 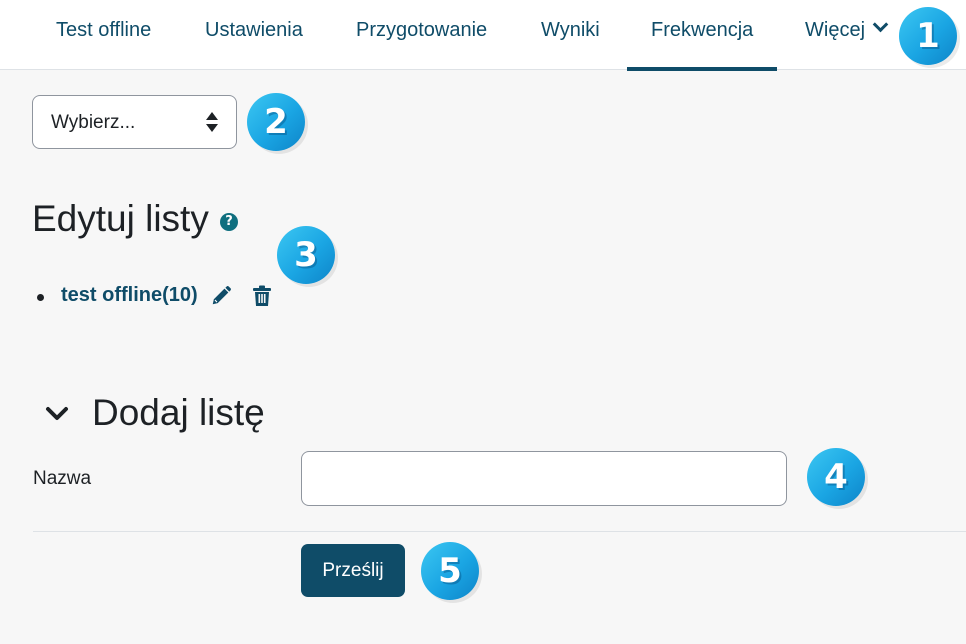 What do you see at coordinates (276, 122) in the screenshot?
I see `callout-badge-2: 2` at bounding box center [276, 122].